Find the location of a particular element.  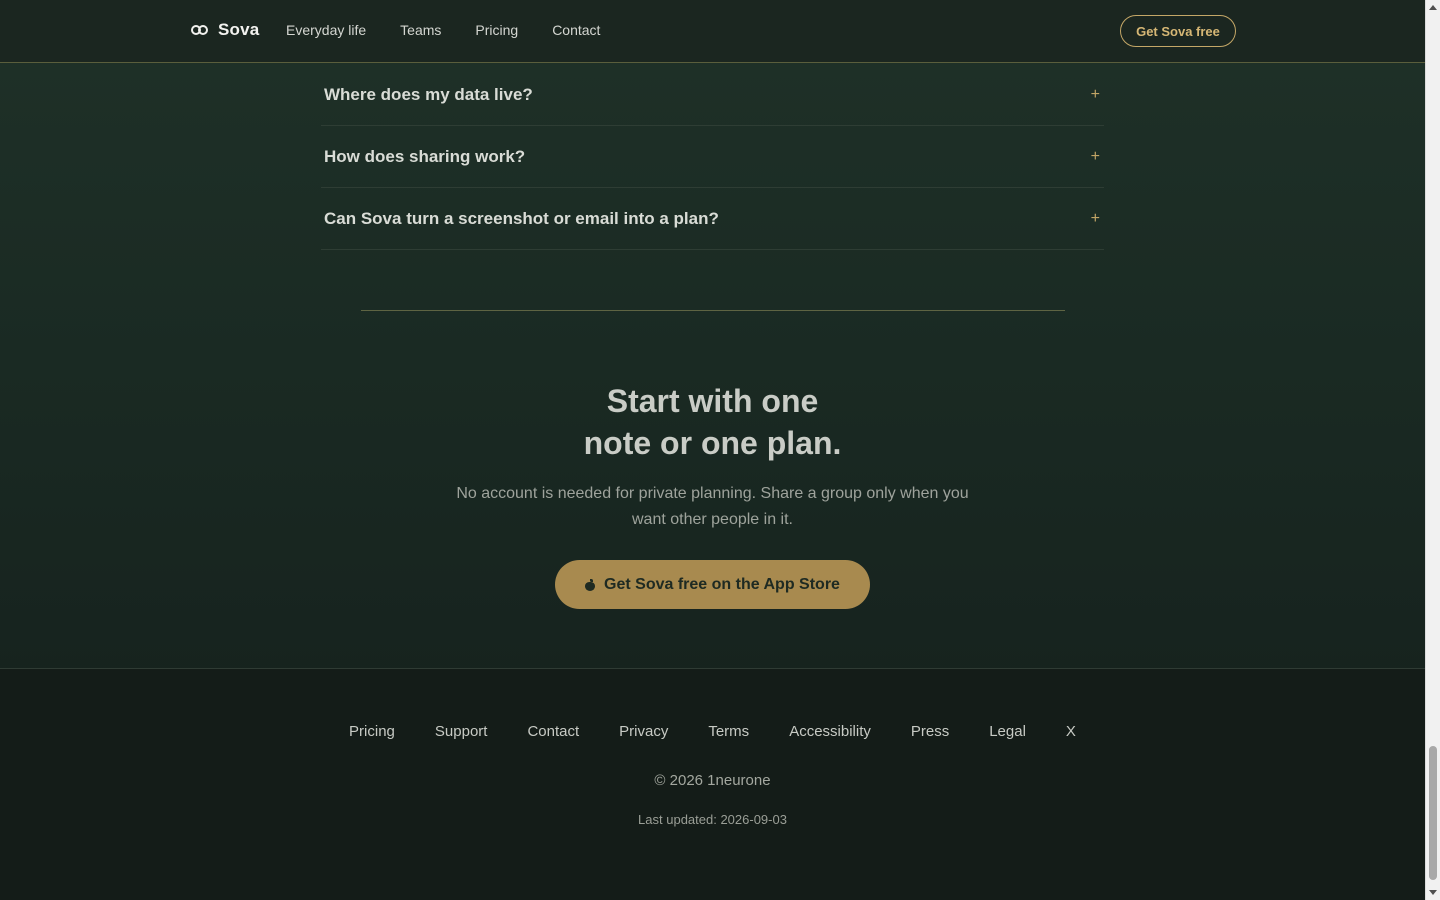

faq-question: How does sharing work? is located at coordinates (425, 156).